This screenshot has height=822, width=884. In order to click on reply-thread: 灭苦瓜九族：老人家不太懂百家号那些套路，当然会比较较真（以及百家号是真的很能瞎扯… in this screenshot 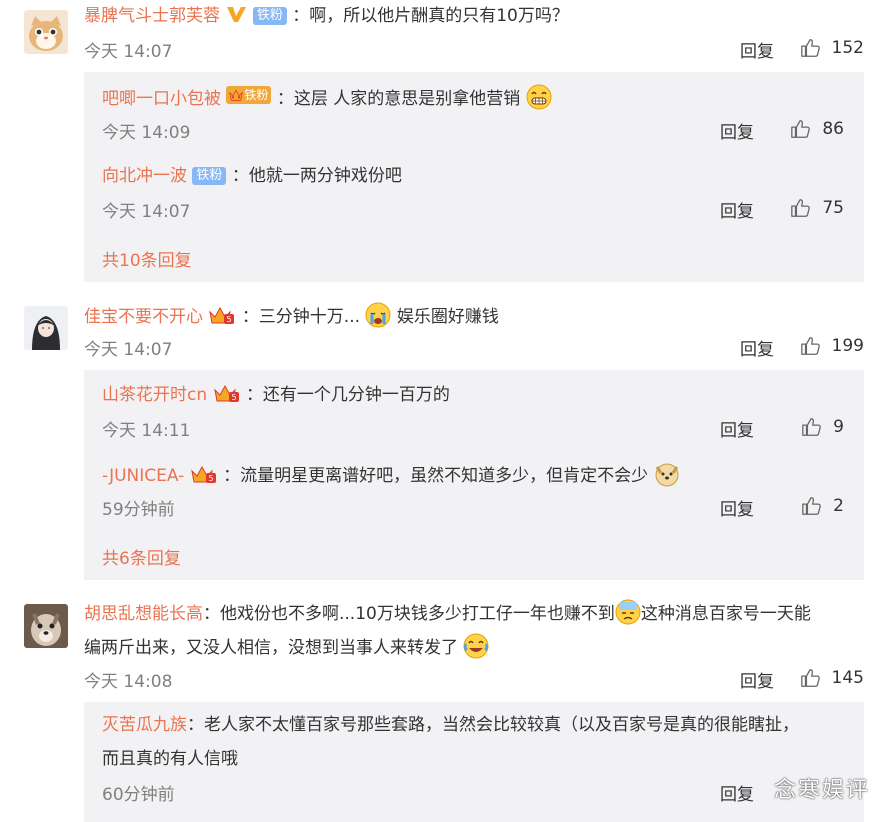, I will do `click(474, 762)`.